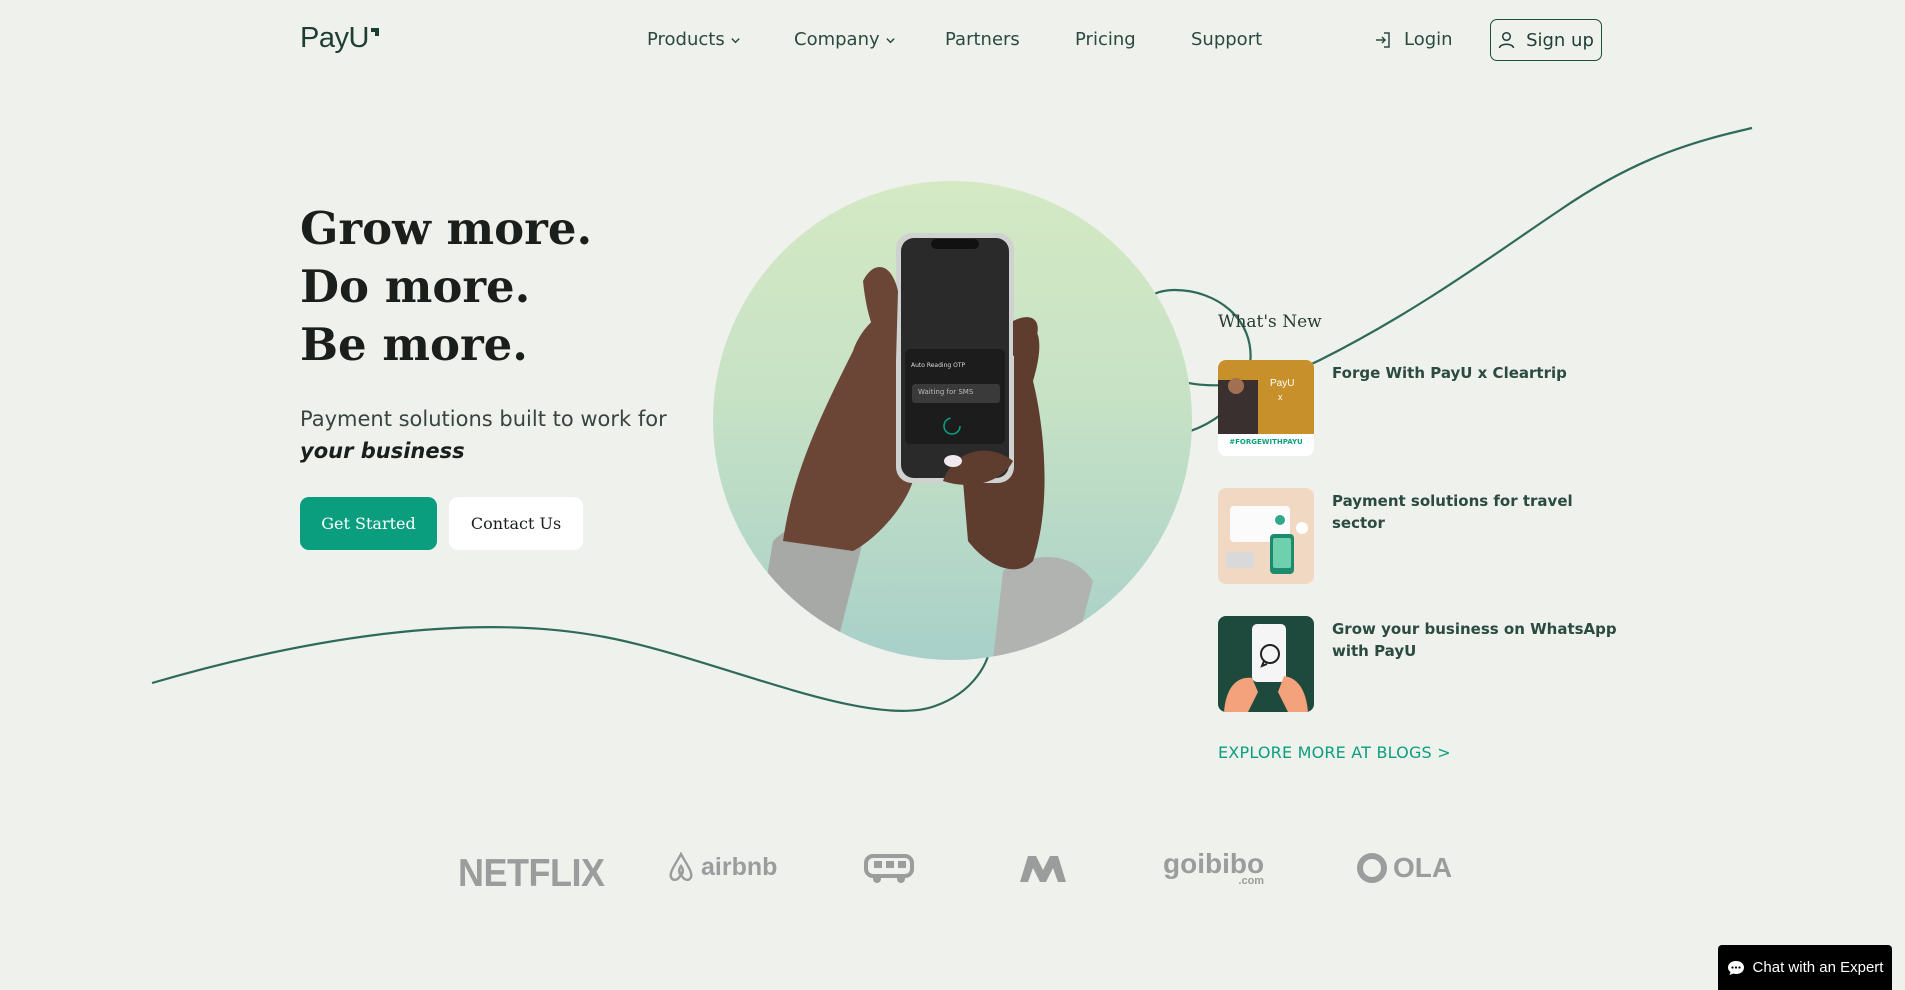 Image resolution: width=1905 pixels, height=990 pixels. What do you see at coordinates (1043, 868) in the screenshot?
I see `myntra-logo-icon` at bounding box center [1043, 868].